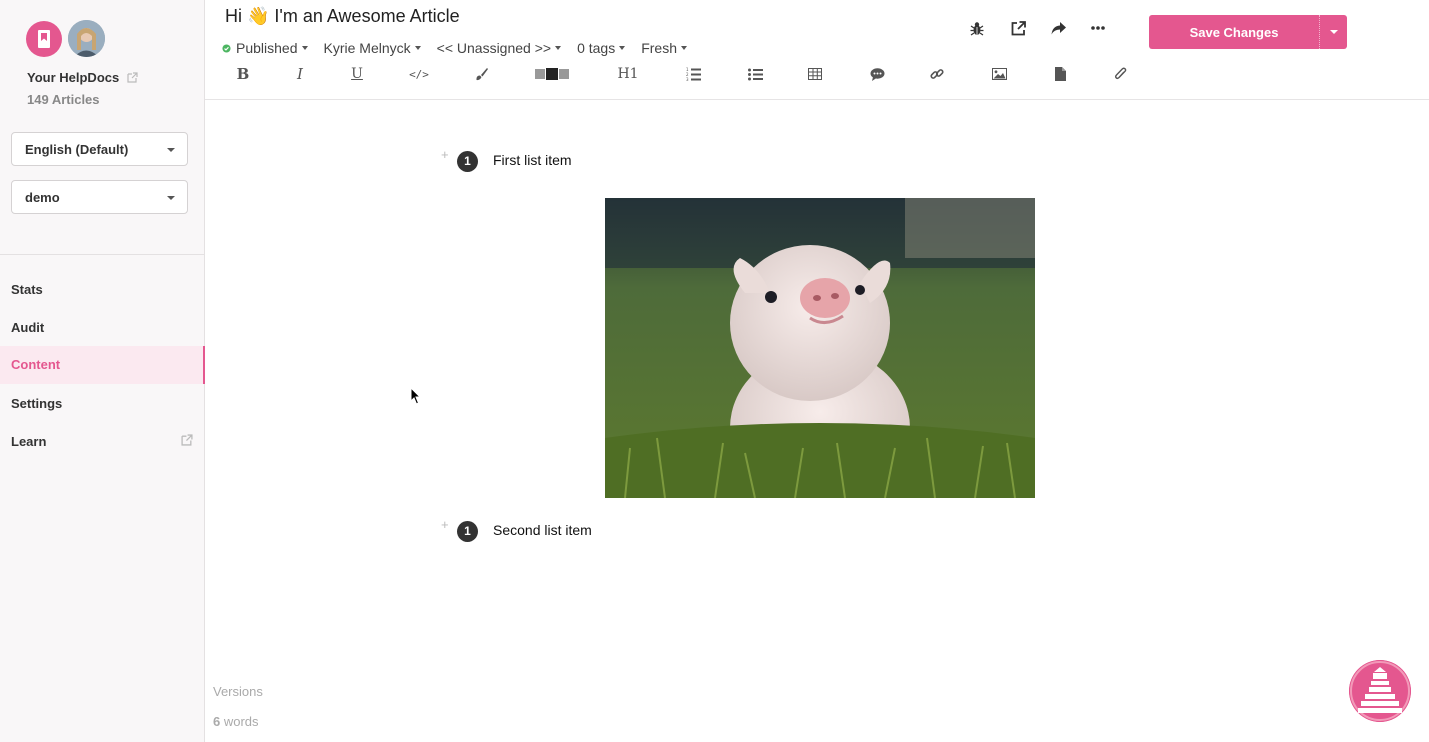  What do you see at coordinates (73, 77) in the screenshot?
I see `site-name-label: Your HelpDocs` at bounding box center [73, 77].